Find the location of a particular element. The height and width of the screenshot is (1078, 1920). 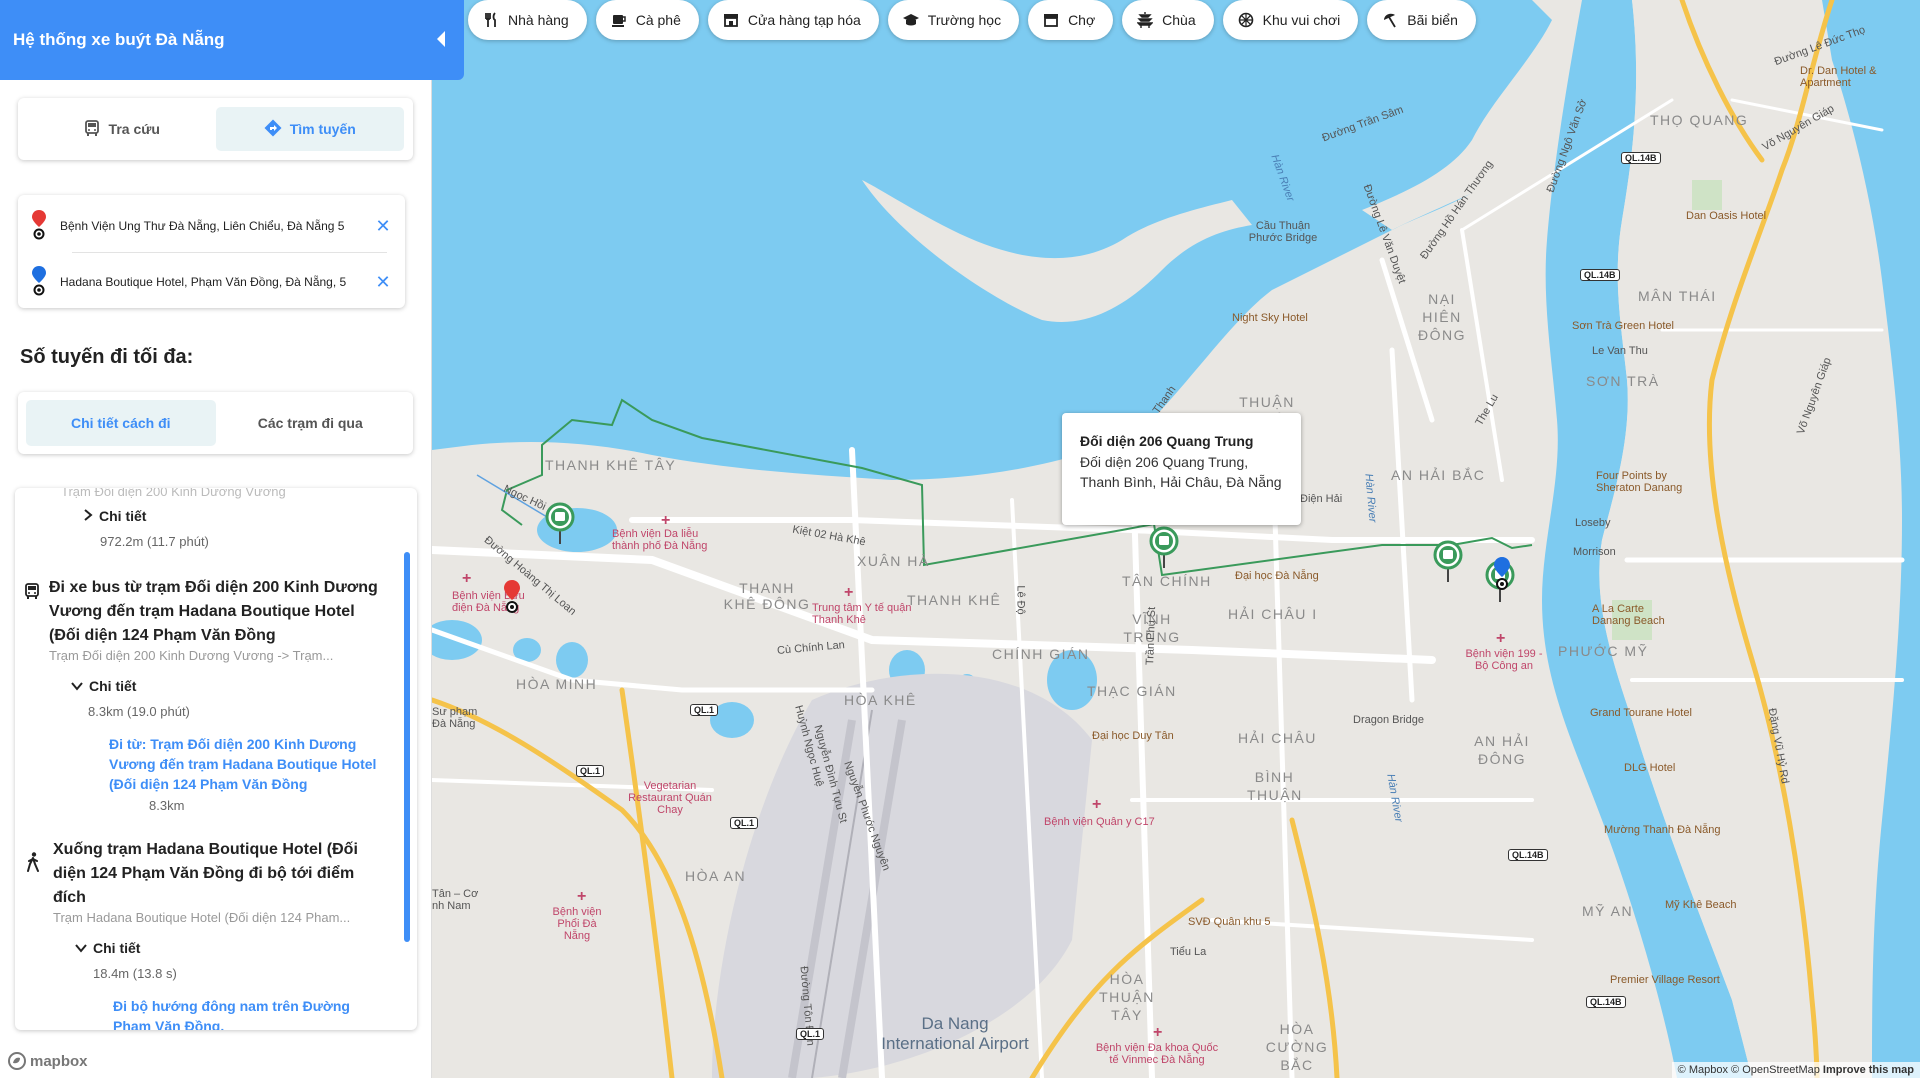

prev-step-meta: 972.2m (11.7 phút) is located at coordinates (154, 541).